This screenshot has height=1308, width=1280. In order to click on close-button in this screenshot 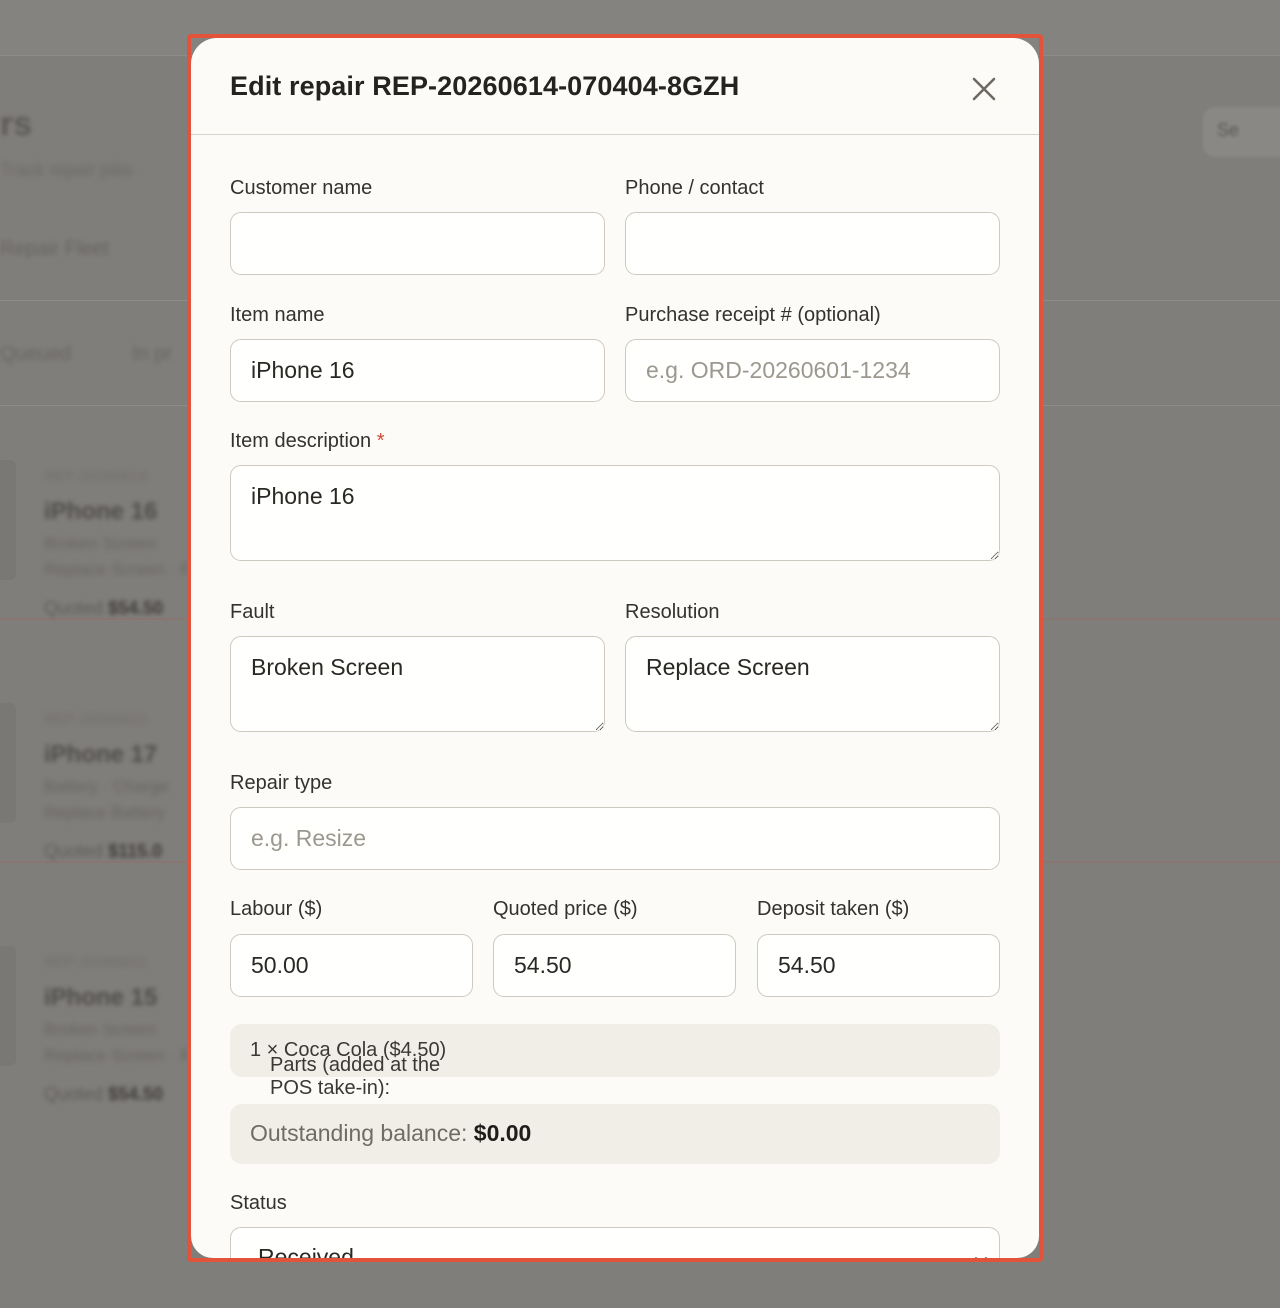, I will do `click(984, 89)`.